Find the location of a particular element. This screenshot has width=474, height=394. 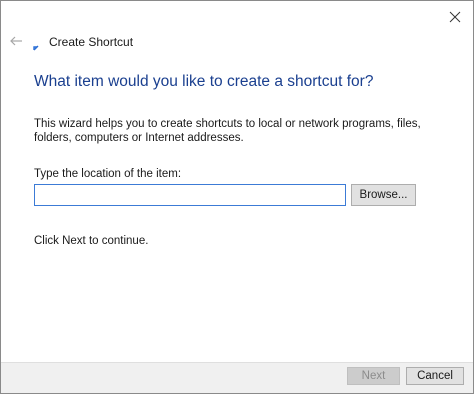

location-label: Type the location of the item: is located at coordinates (108, 174).